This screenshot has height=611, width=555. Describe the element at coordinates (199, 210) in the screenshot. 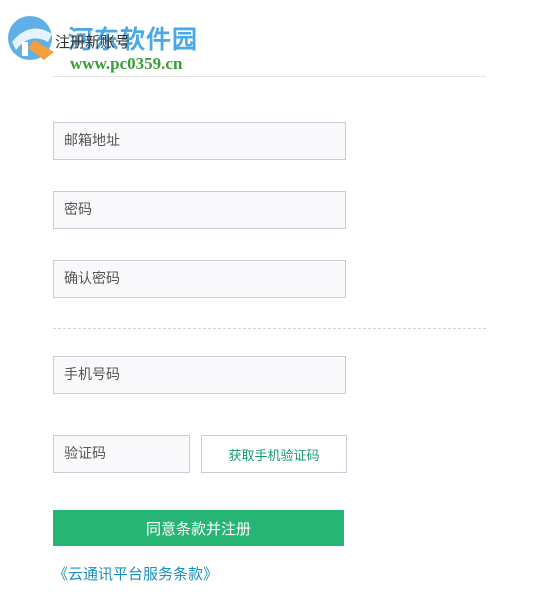

I see `password-field` at that location.